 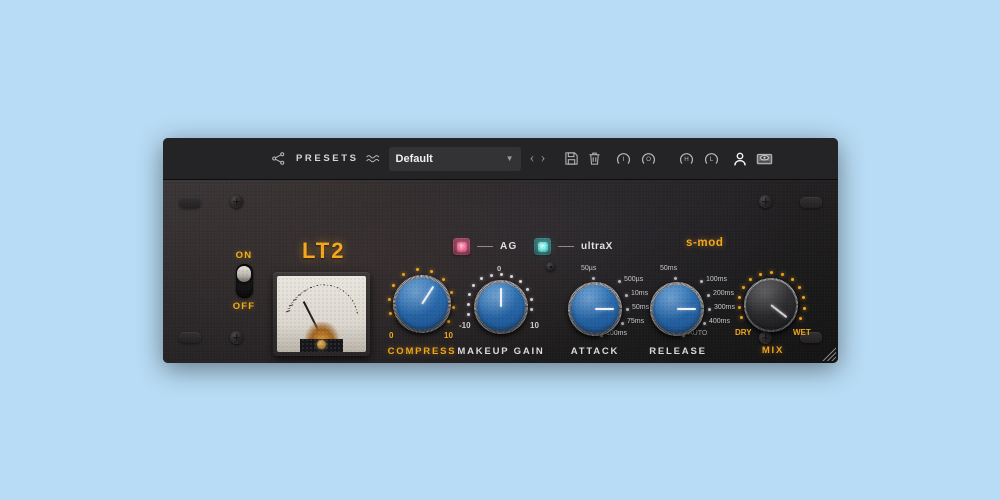 What do you see at coordinates (509, 246) in the screenshot?
I see `ag-label: AG` at bounding box center [509, 246].